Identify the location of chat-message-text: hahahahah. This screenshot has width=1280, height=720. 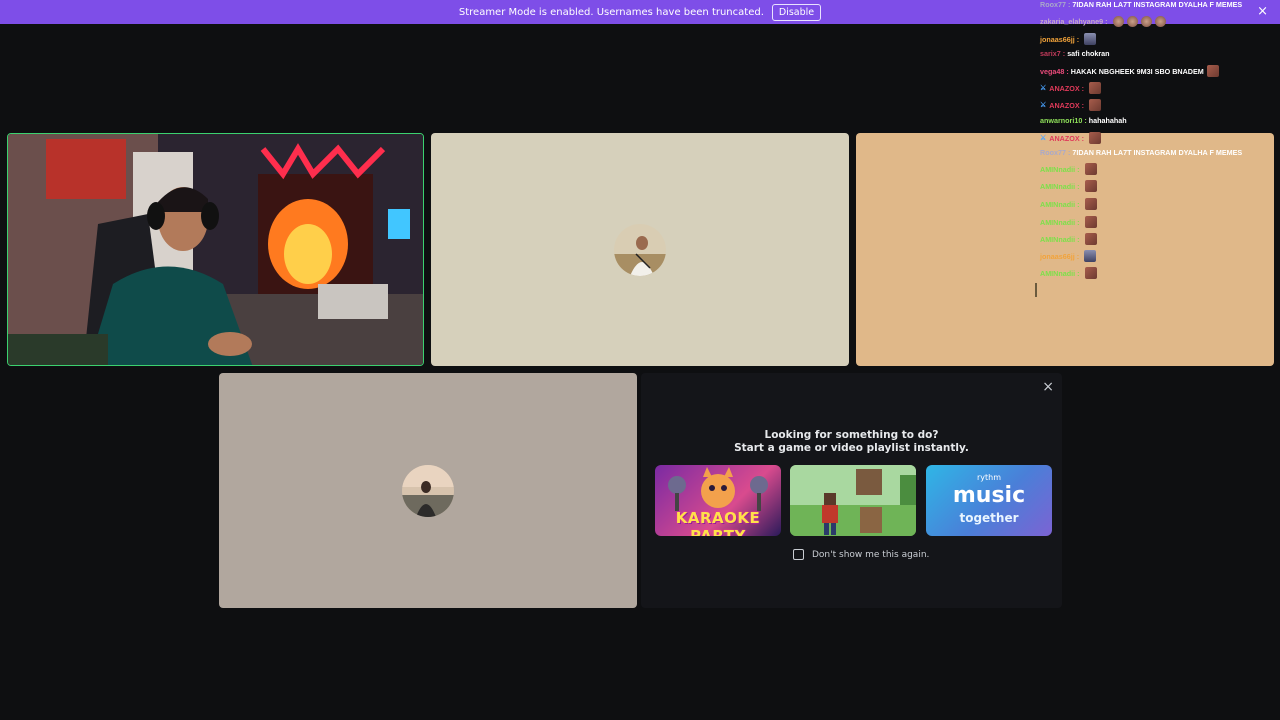
(1107, 120).